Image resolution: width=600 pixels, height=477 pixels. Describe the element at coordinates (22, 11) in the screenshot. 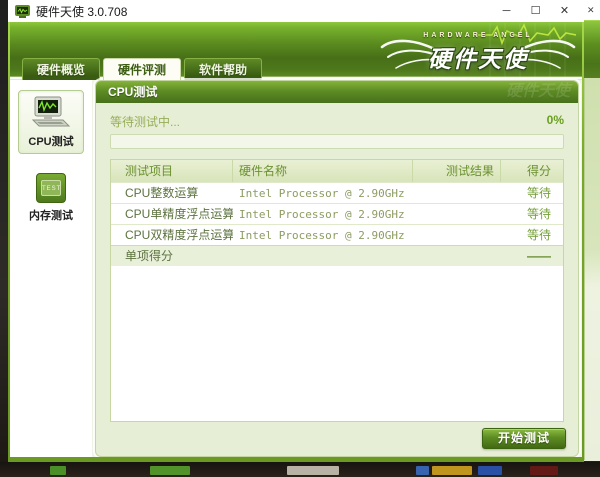

I see `app-icon` at that location.